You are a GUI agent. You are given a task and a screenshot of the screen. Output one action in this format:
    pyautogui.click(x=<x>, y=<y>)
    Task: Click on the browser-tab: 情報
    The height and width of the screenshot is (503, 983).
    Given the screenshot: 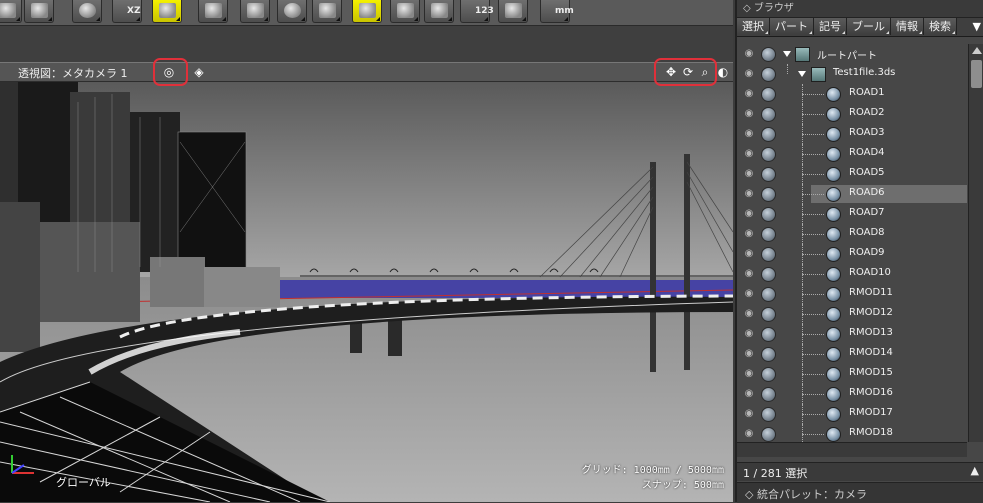 What is the action you would take?
    pyautogui.click(x=907, y=26)
    